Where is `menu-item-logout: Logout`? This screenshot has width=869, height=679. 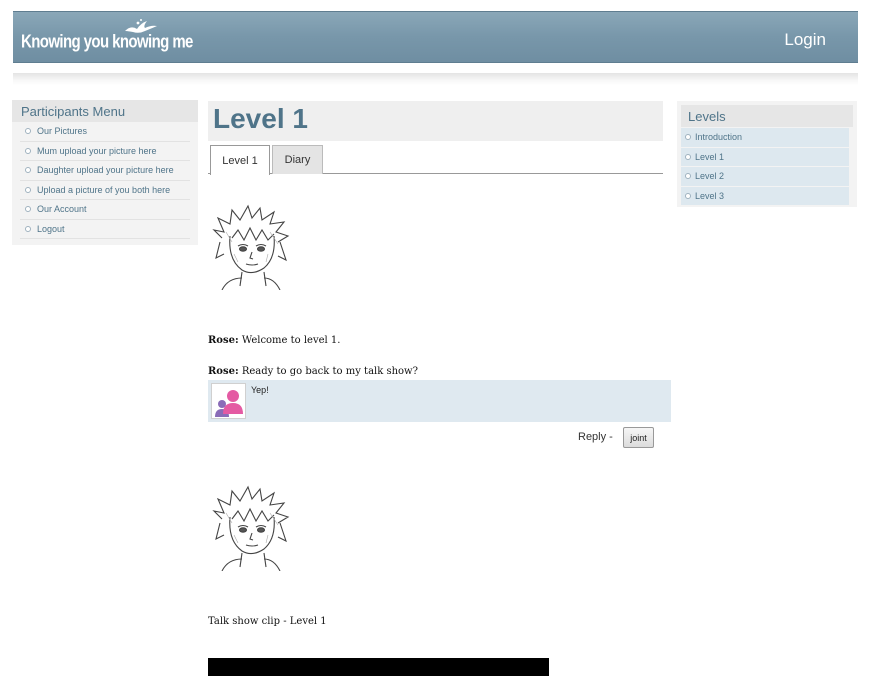
menu-item-logout: Logout is located at coordinates (105, 229).